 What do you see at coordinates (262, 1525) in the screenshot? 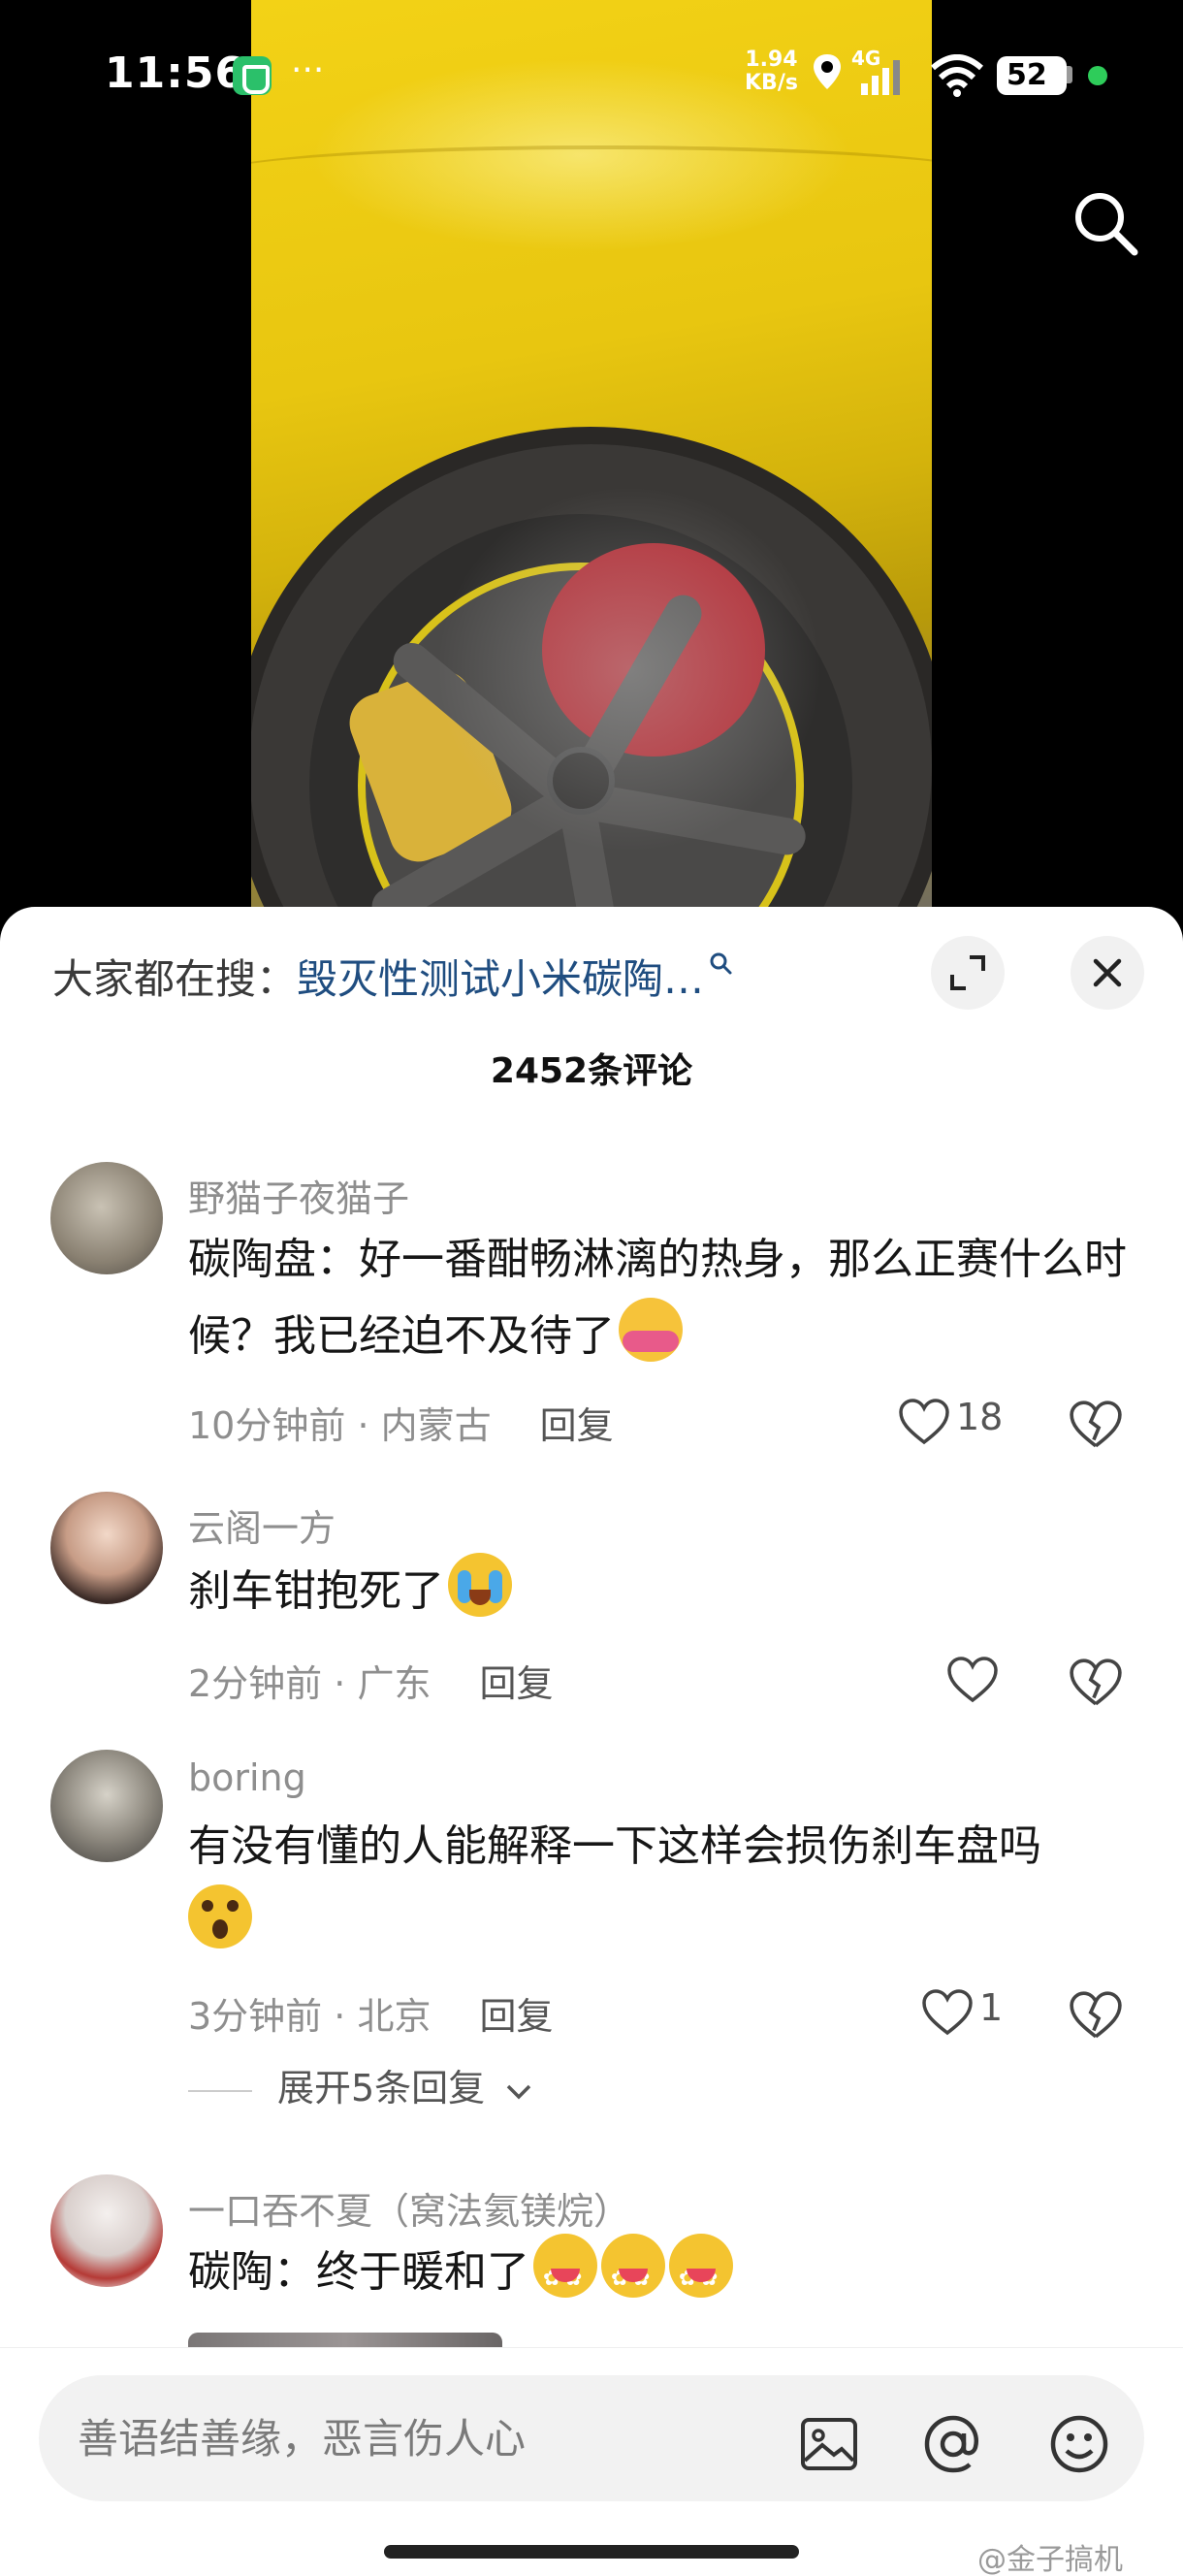
I see `comment-username: 云阁一方` at bounding box center [262, 1525].